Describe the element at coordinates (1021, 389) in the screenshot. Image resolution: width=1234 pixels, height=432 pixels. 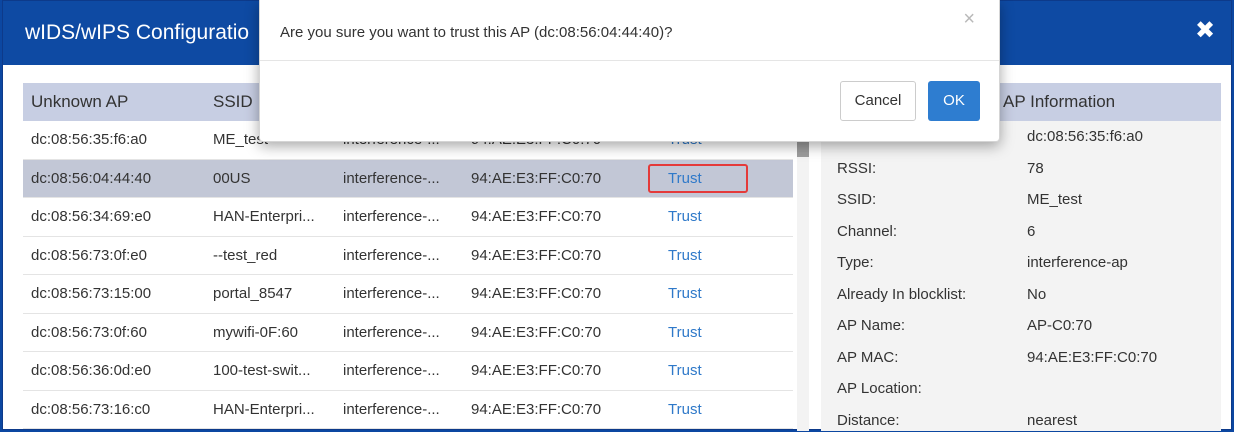
I see `info-row: AP Location:` at that location.